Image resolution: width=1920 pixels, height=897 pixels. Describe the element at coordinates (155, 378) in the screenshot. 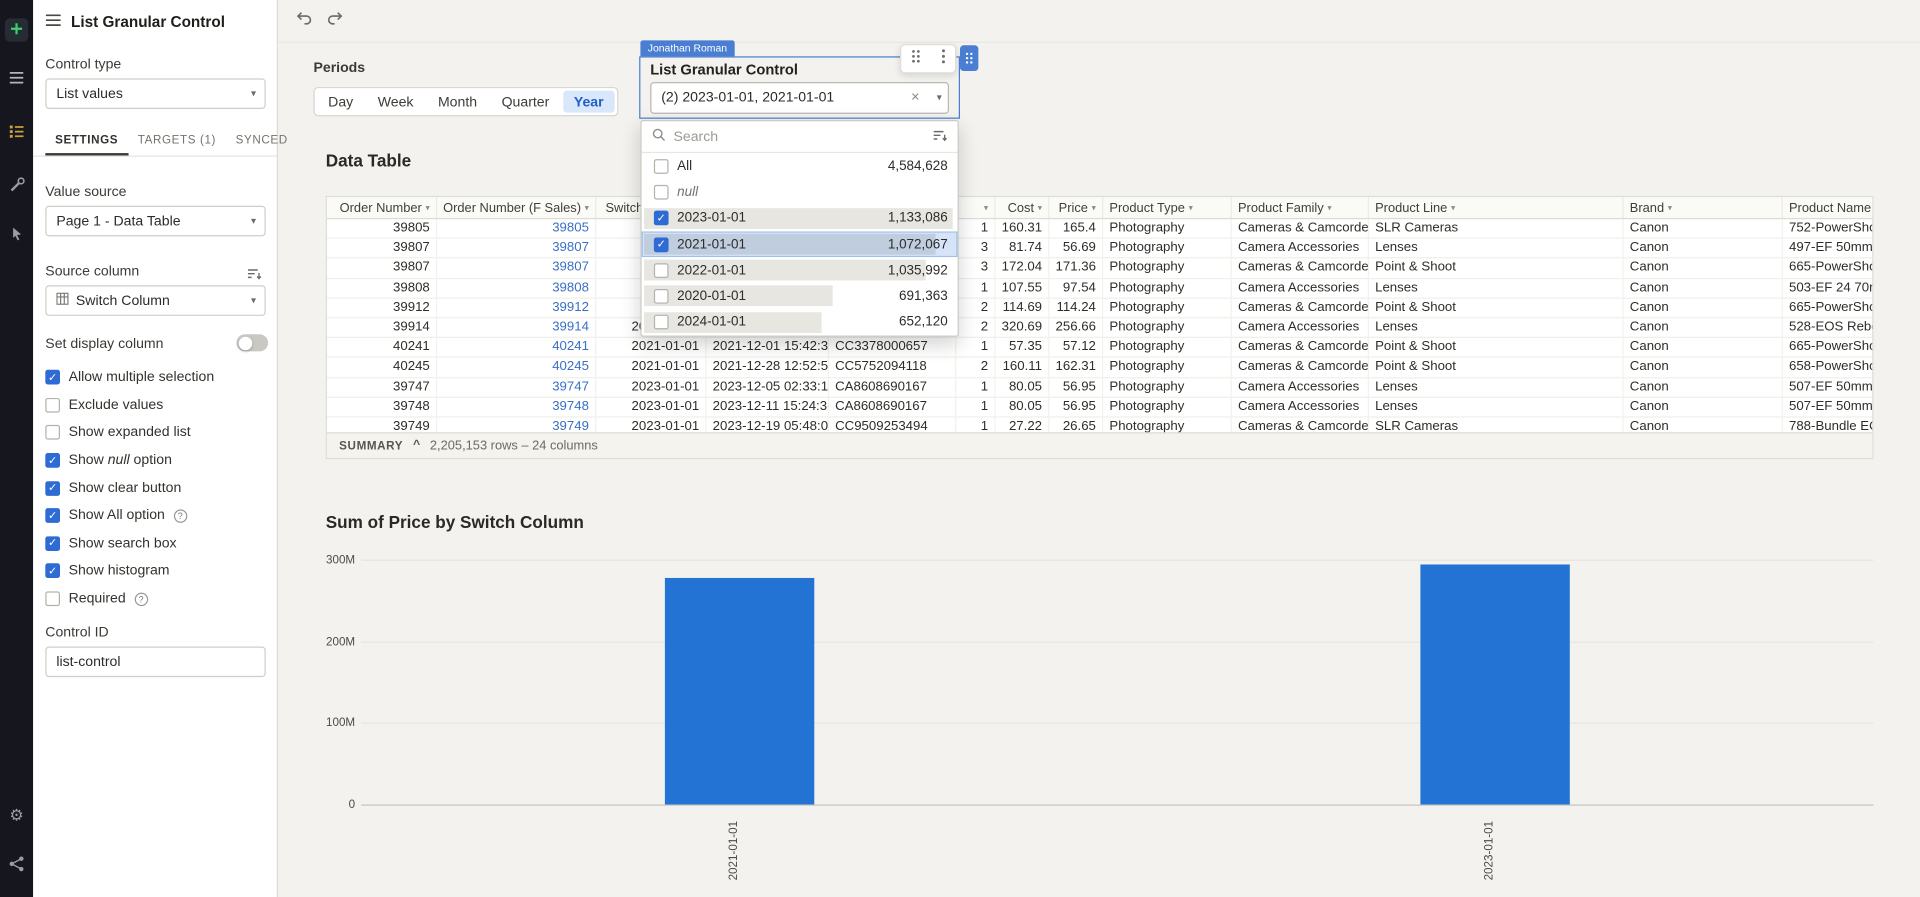

I see `option-allow-multiple-selection: ✓ Allow multiple selection` at that location.